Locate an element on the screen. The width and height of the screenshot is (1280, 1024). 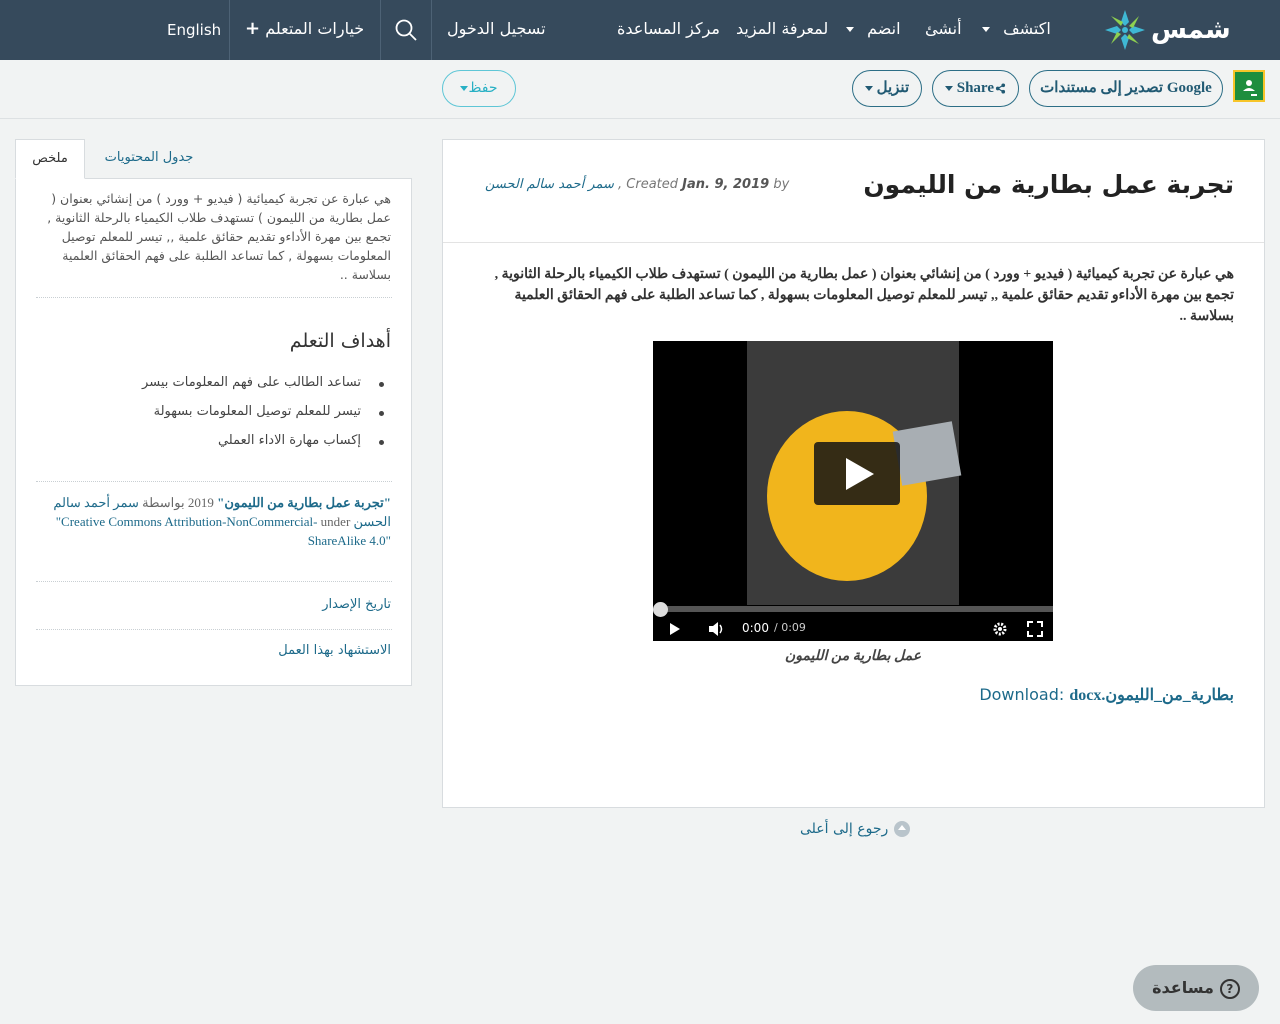
google-classroom-icon is located at coordinates (1249, 86).